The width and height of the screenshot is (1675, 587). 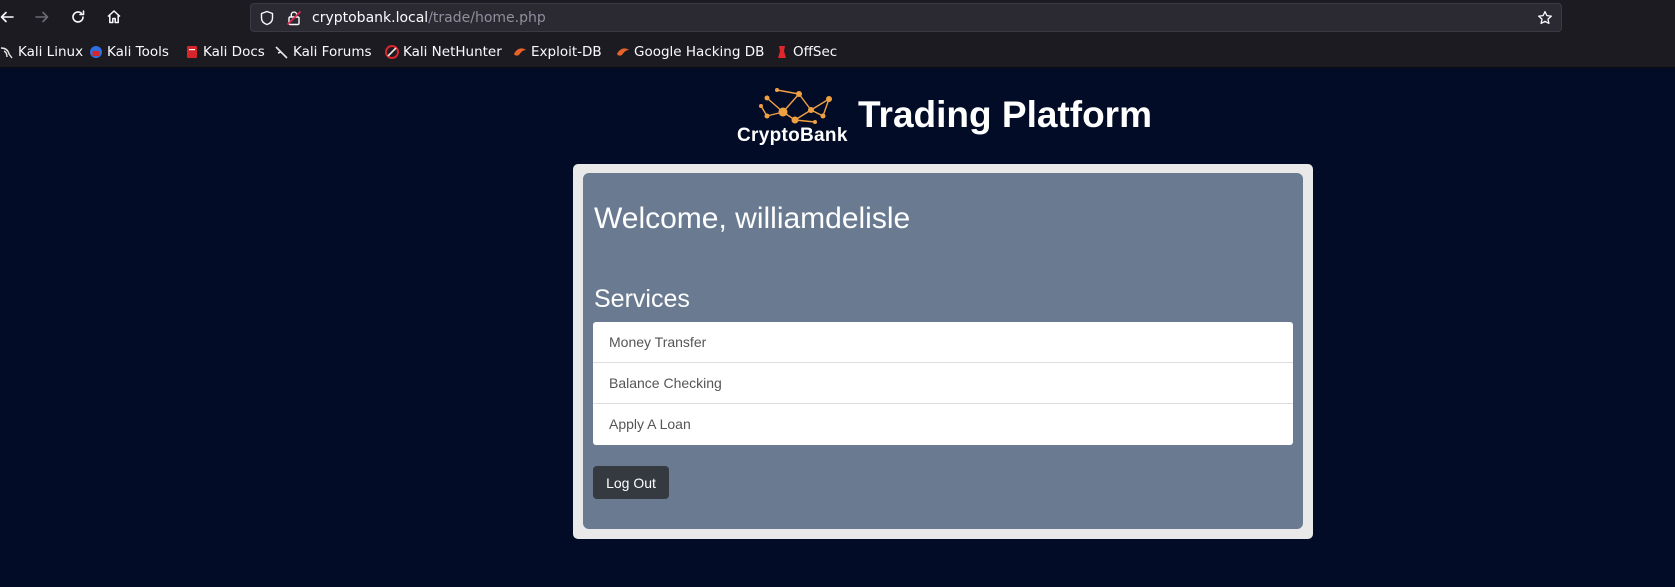 What do you see at coordinates (782, 52) in the screenshot?
I see `offsec-icon` at bounding box center [782, 52].